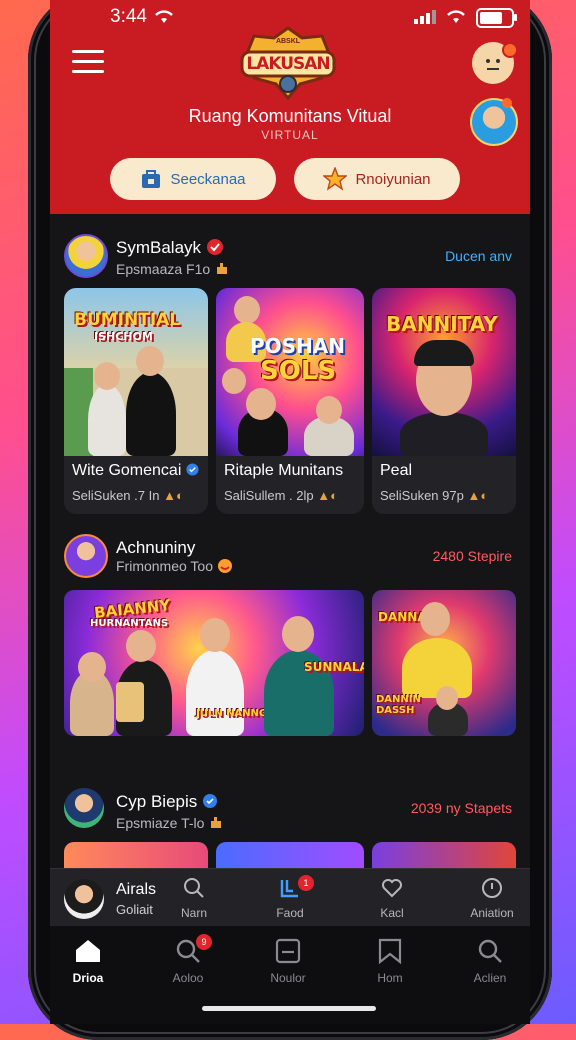 This screenshot has width=576, height=1040. I want to click on battery-tip, so click(515, 17).